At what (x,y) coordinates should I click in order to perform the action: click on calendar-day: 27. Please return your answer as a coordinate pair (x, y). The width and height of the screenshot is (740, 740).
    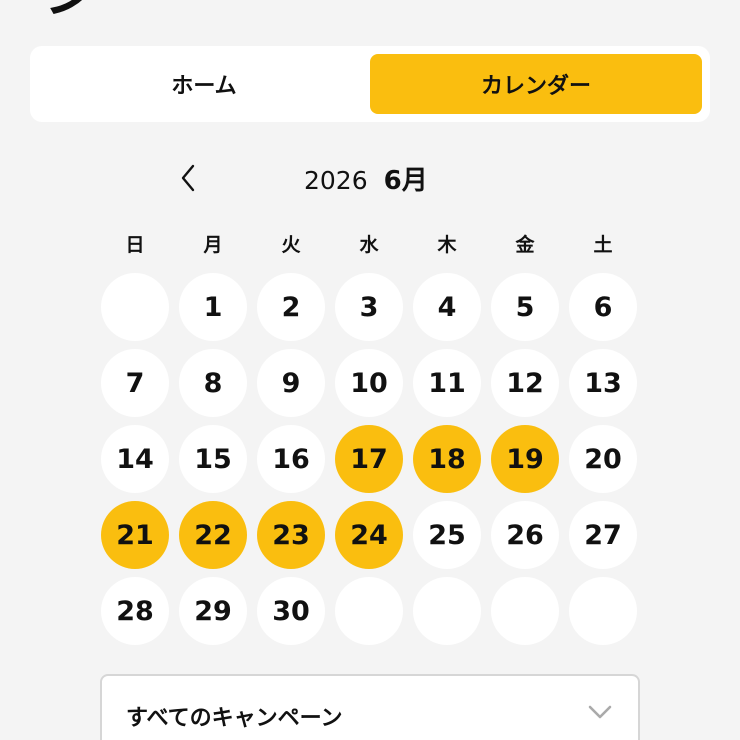
    Looking at the image, I should click on (603, 535).